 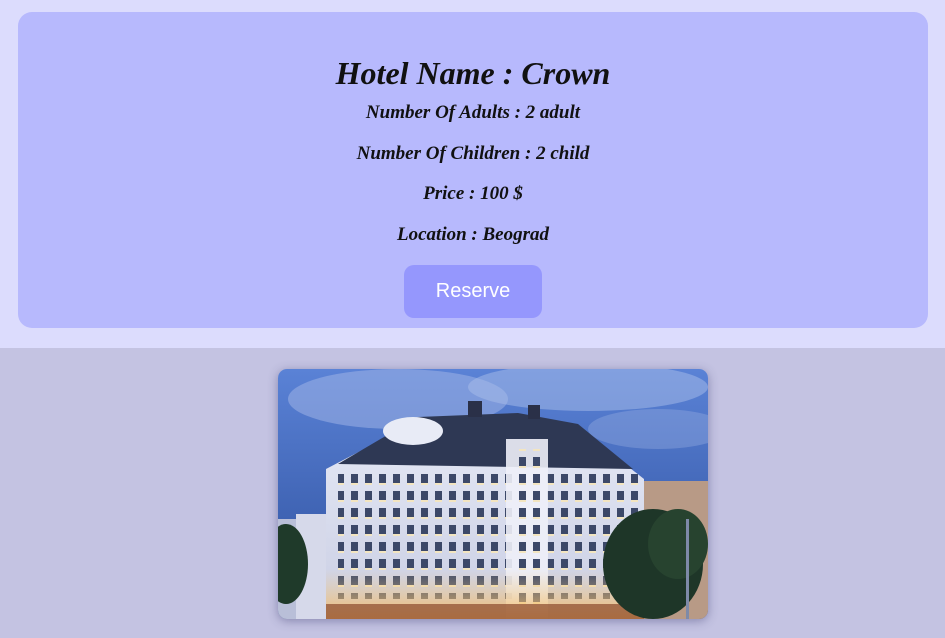 What do you see at coordinates (473, 291) in the screenshot?
I see `reserve-button: Reserve` at bounding box center [473, 291].